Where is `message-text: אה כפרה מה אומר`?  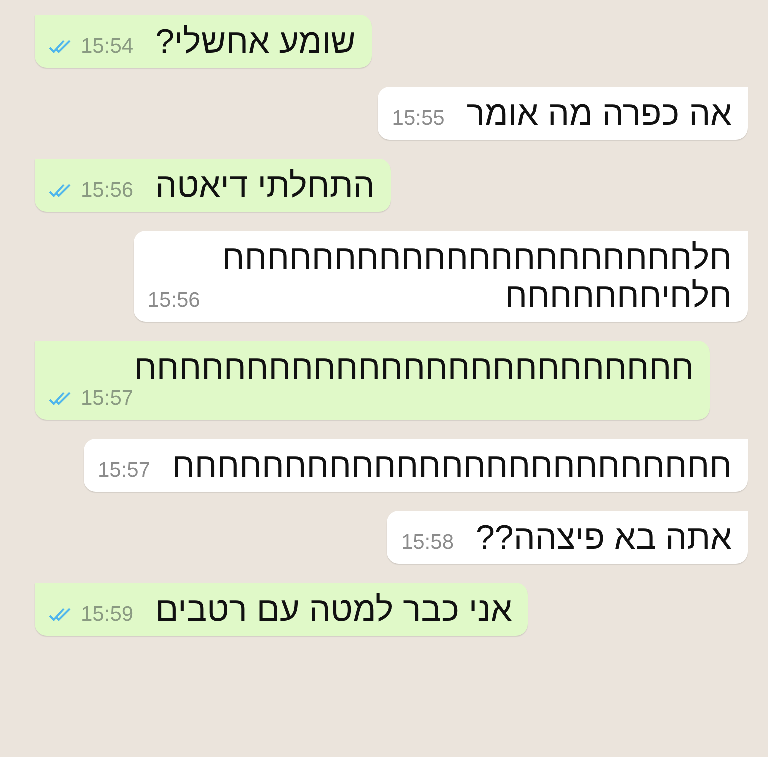
message-text: אה כפרה מה אומר is located at coordinates (599, 114).